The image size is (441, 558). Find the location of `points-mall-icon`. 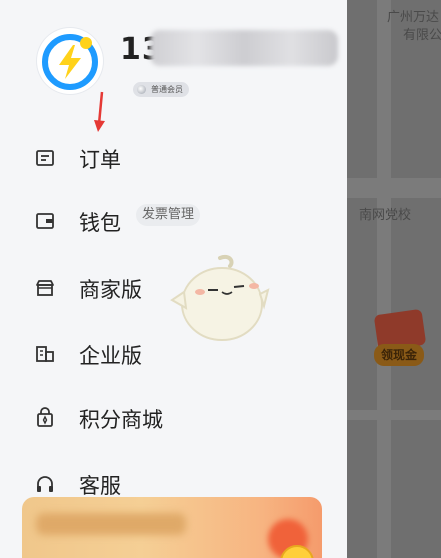

points-mall-icon is located at coordinates (45, 417).